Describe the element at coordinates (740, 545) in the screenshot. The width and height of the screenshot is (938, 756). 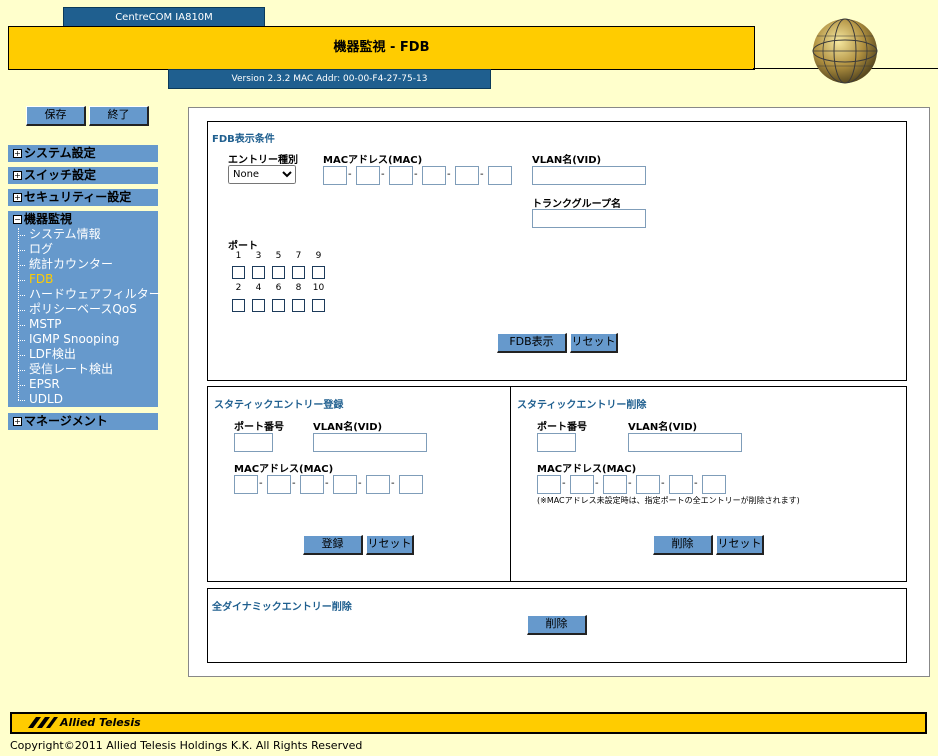
I see `delete-reset-button: リセット` at that location.